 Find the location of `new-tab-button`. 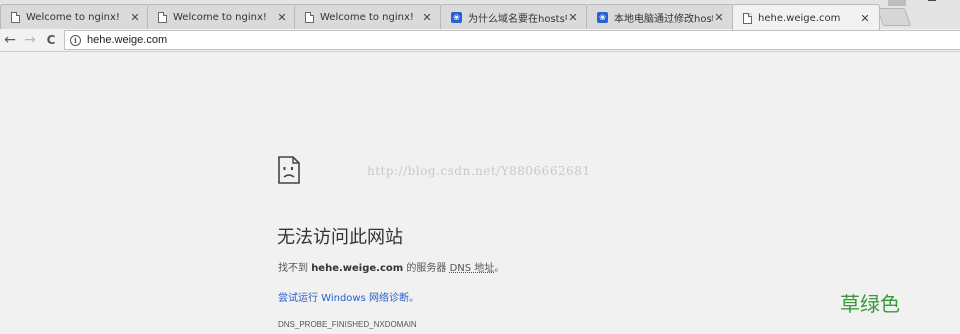

new-tab-button is located at coordinates (894, 17).